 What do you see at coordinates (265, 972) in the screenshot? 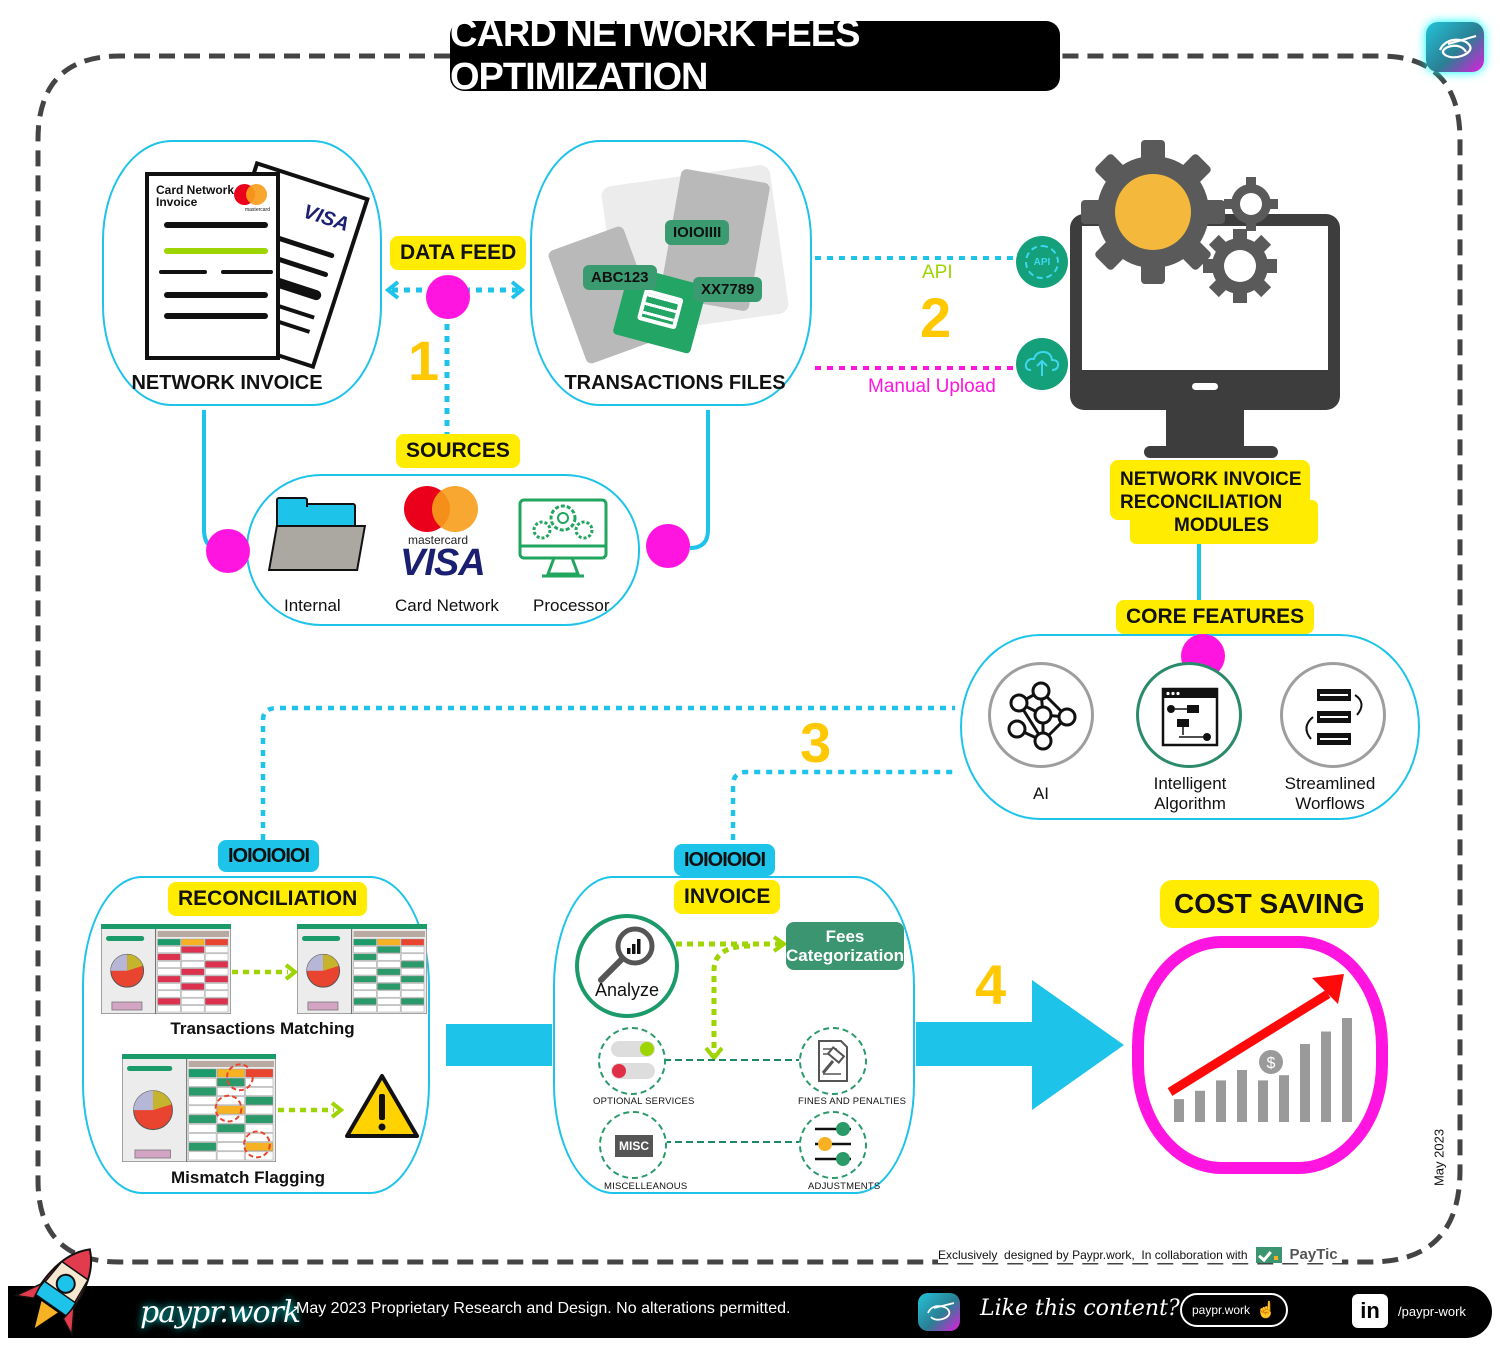
I see `matching-arrow-icon` at bounding box center [265, 972].